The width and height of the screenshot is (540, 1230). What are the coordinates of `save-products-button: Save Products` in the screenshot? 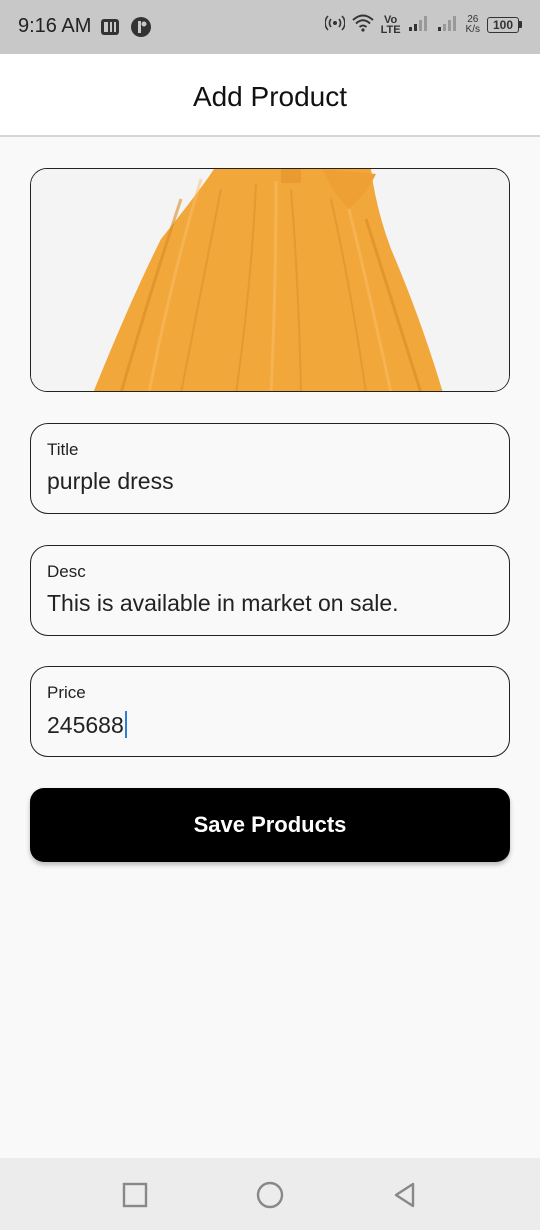 It's located at (270, 825).